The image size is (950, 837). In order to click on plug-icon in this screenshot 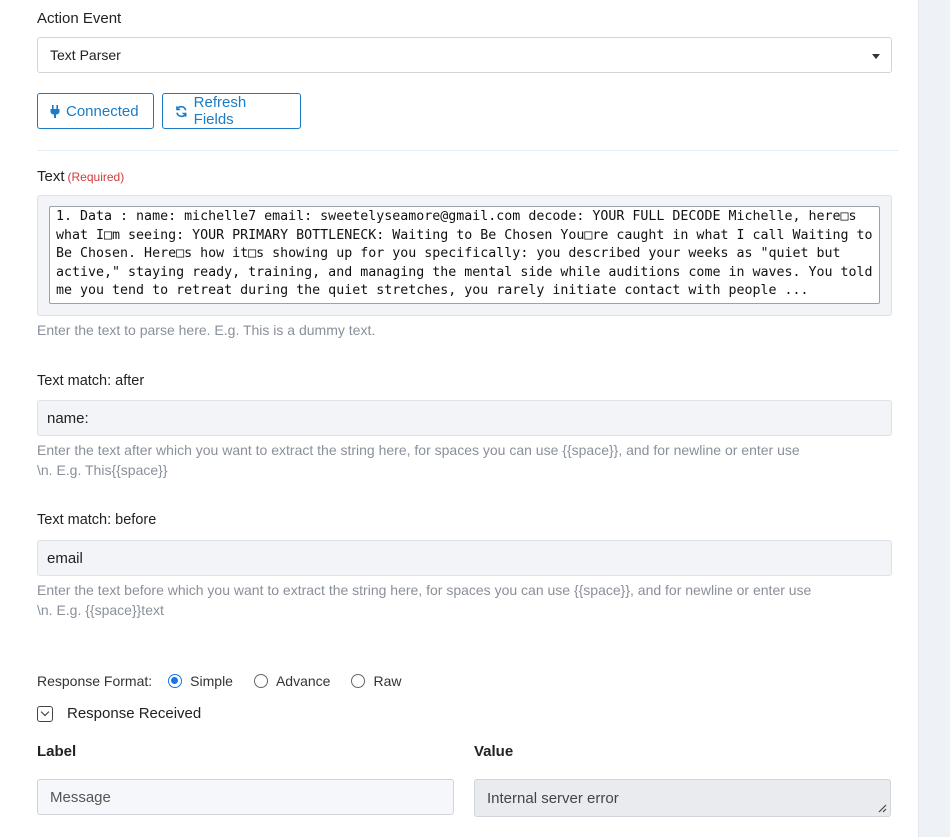, I will do `click(55, 111)`.